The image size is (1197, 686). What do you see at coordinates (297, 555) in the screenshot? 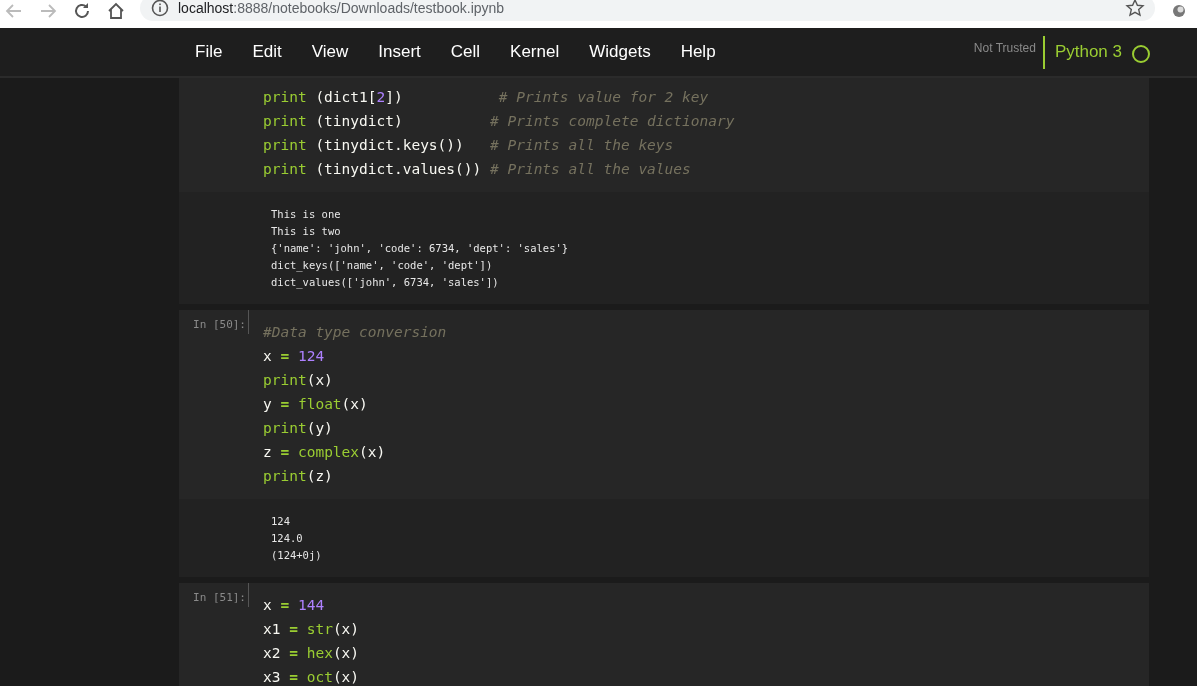
I see `output-line: (124+0j)` at bounding box center [297, 555].